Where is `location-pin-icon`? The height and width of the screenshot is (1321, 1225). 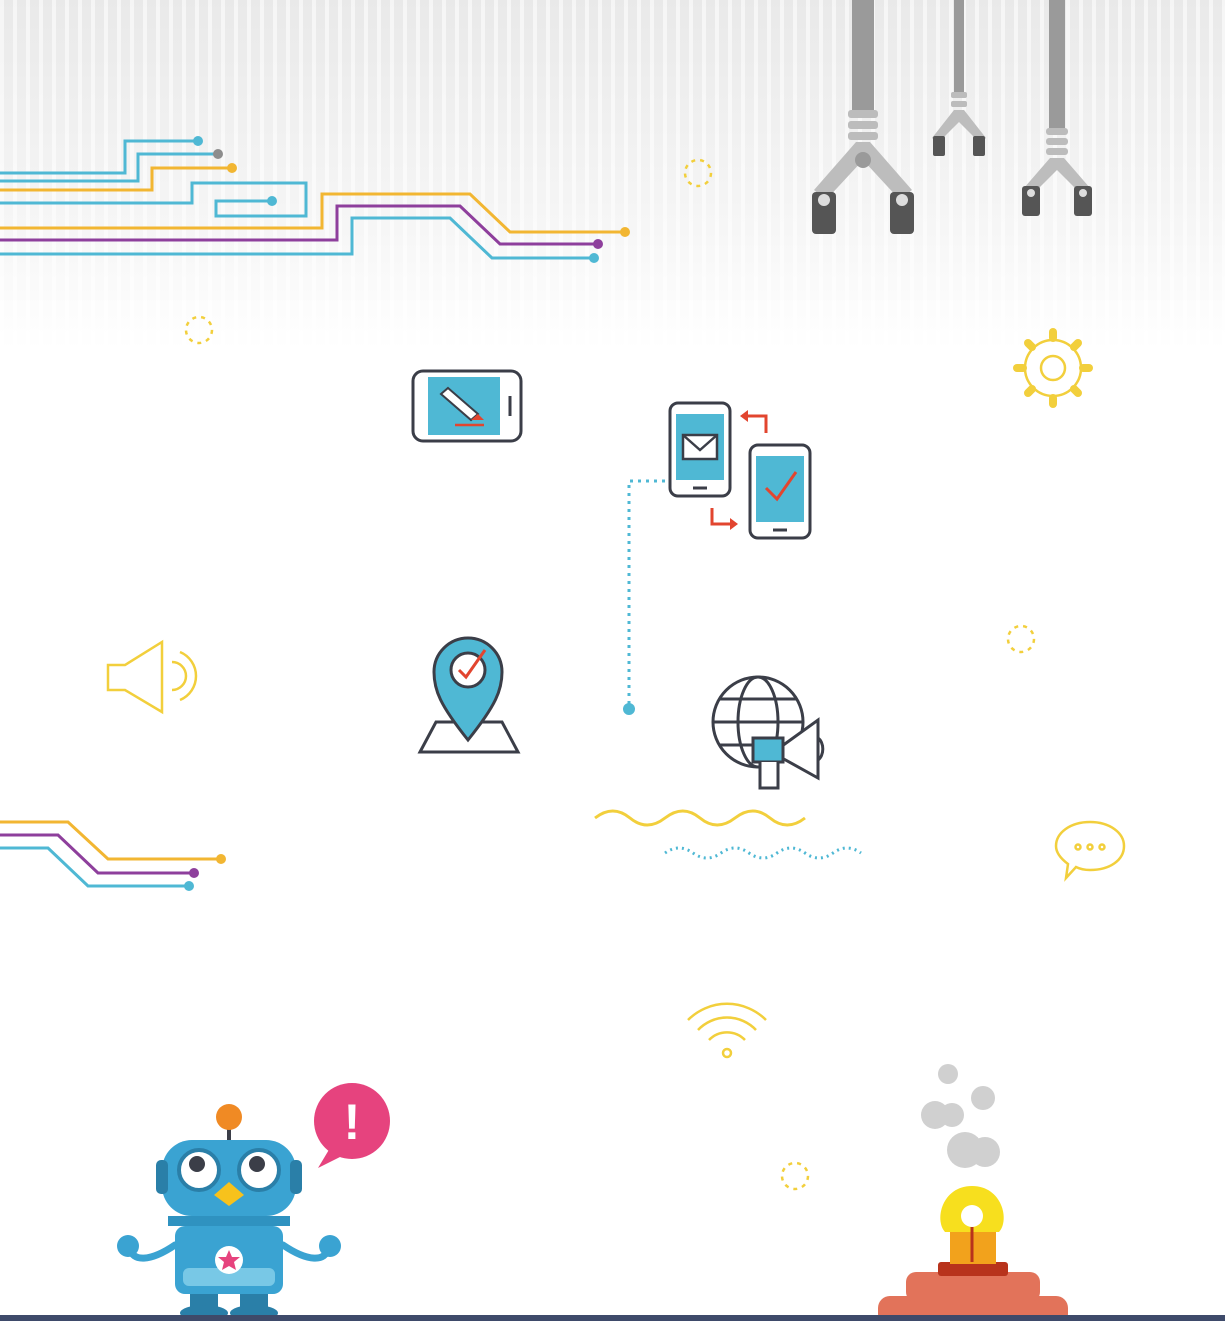 location-pin-icon is located at coordinates (469, 695).